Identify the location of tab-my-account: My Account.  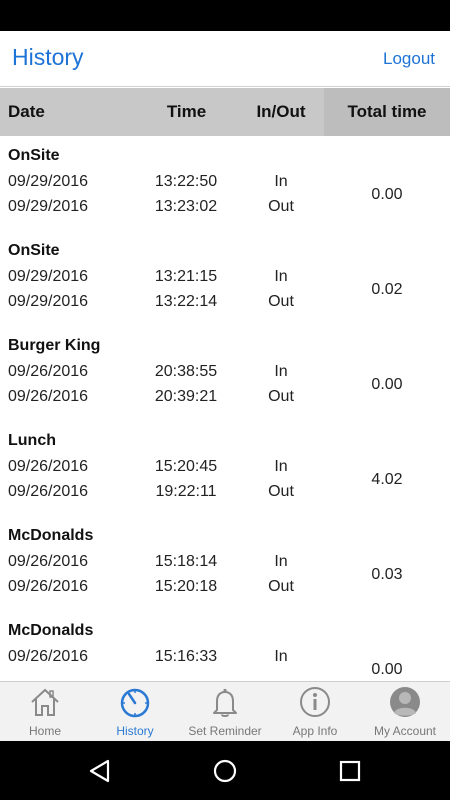
(405, 711).